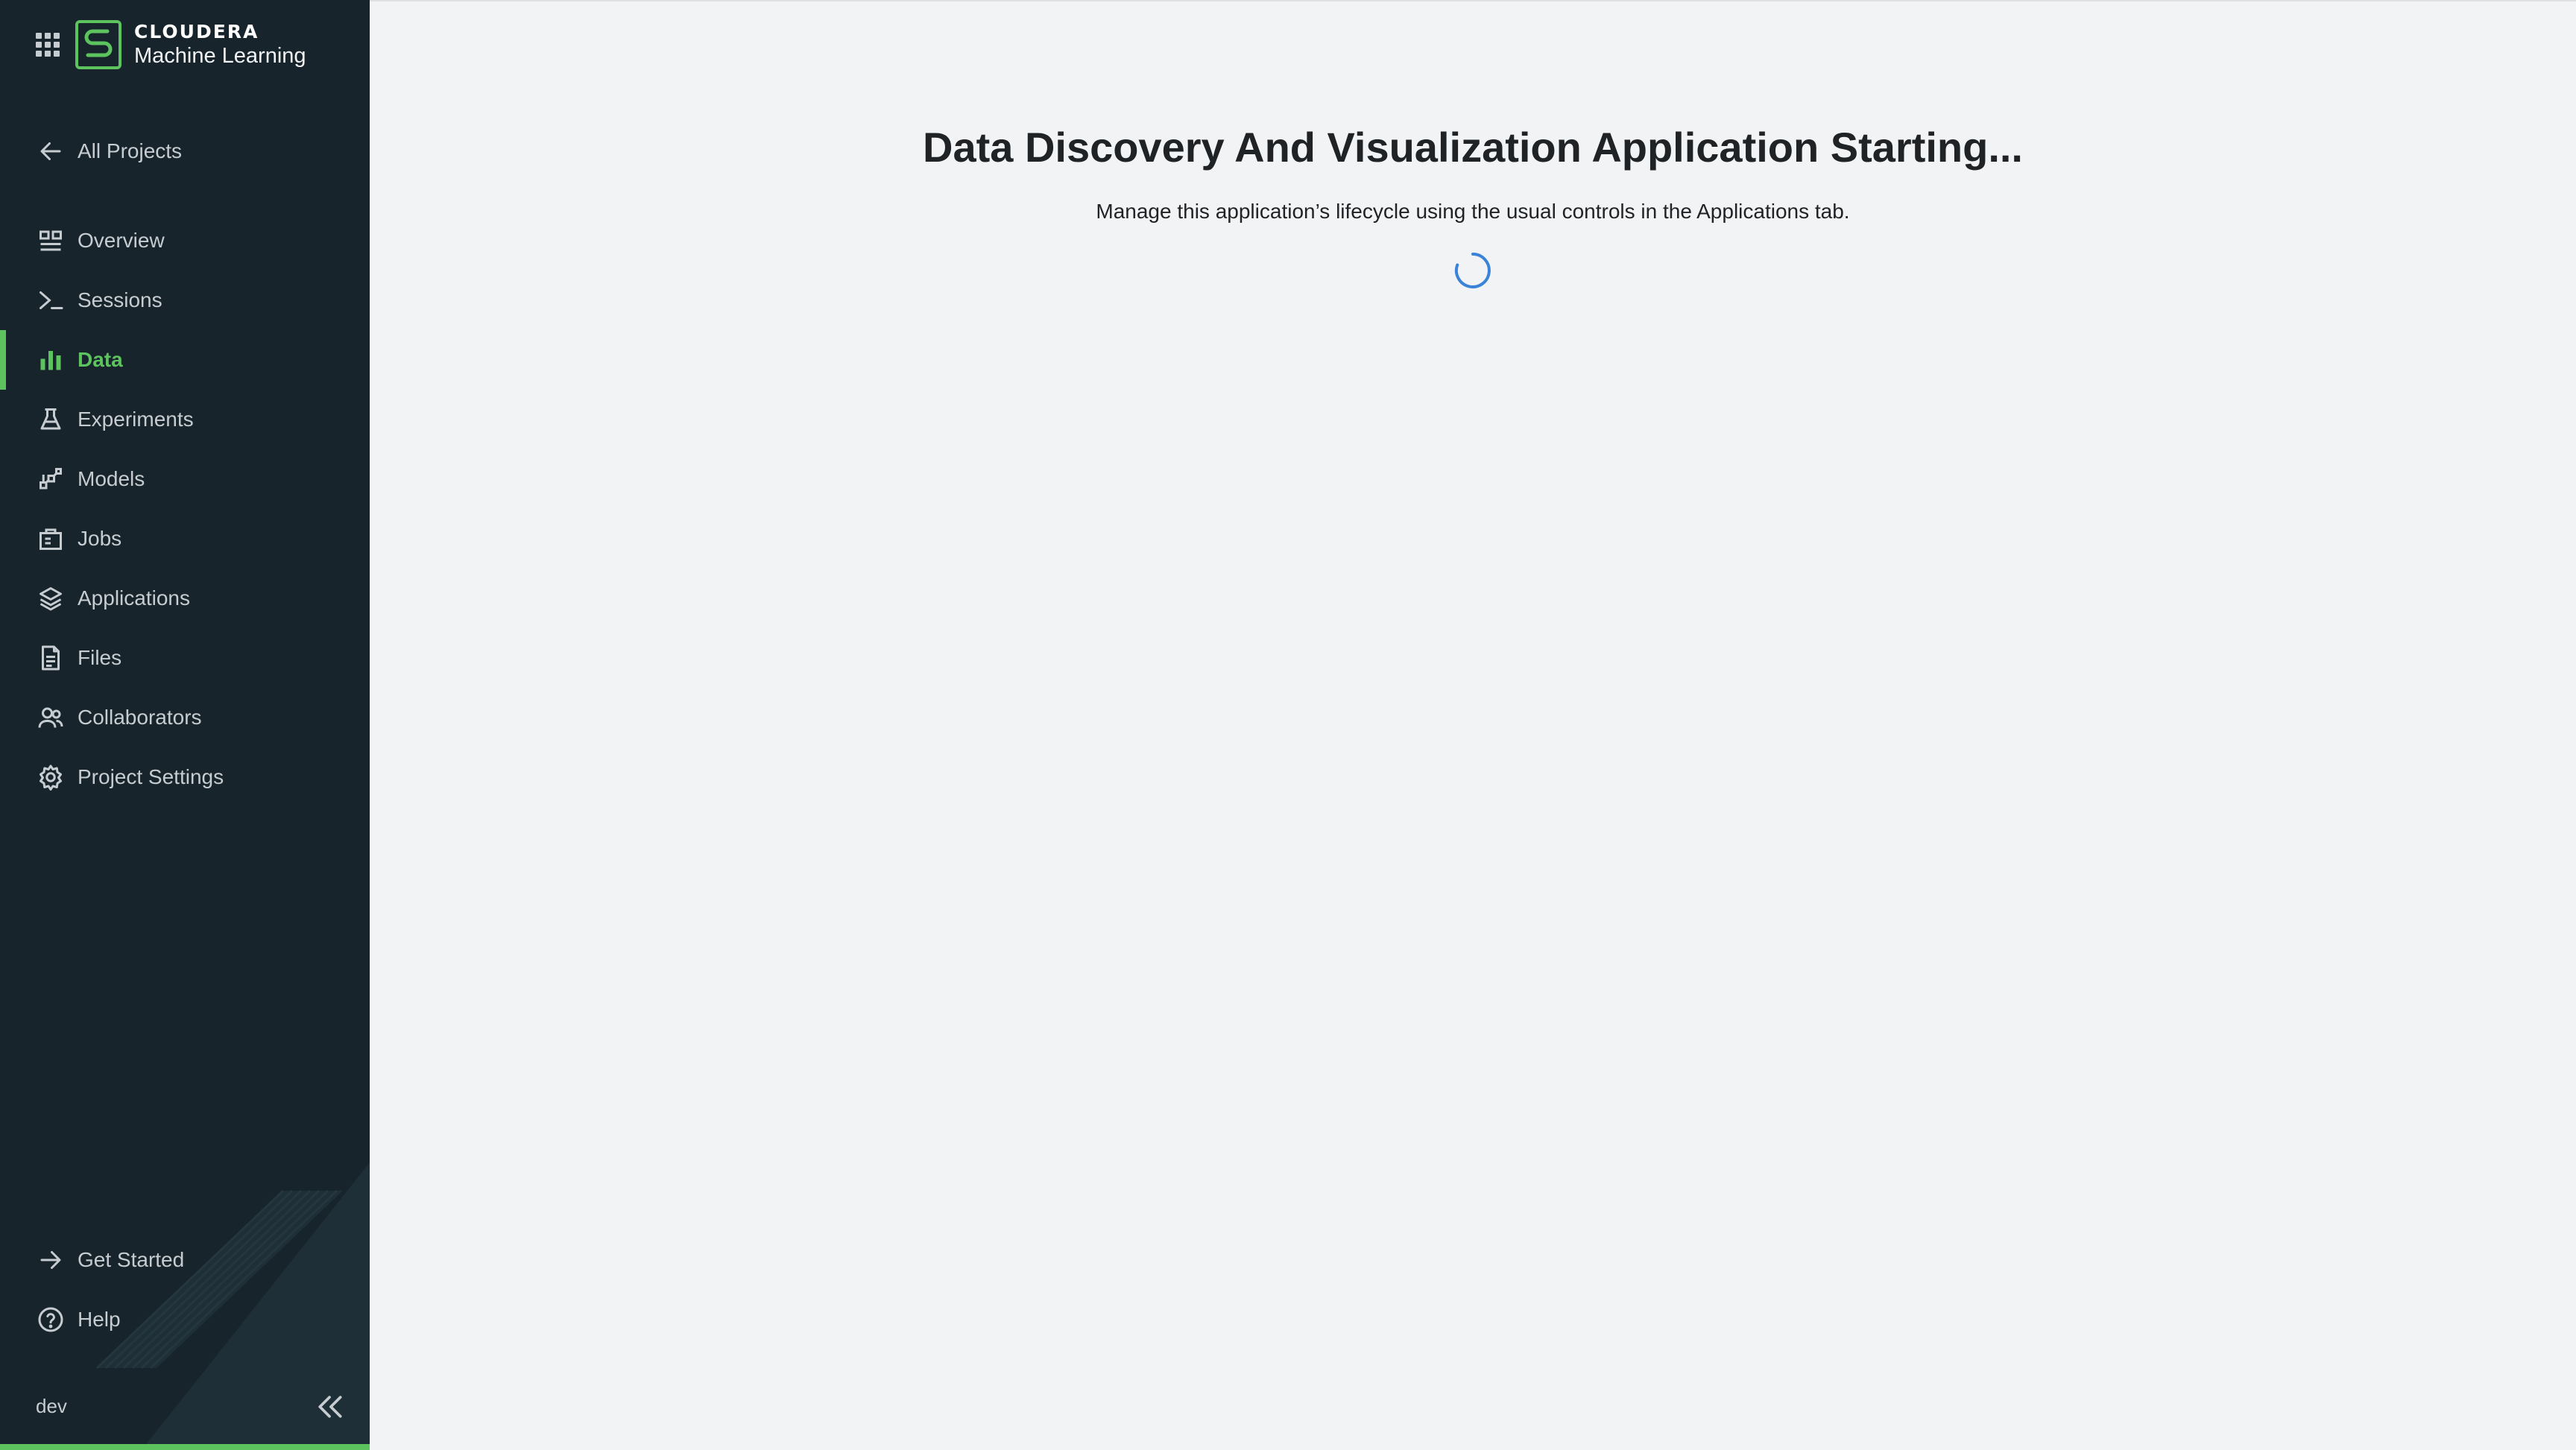 The image size is (2576, 1450). What do you see at coordinates (131, 1259) in the screenshot?
I see `get-started-label: Get Started` at bounding box center [131, 1259].